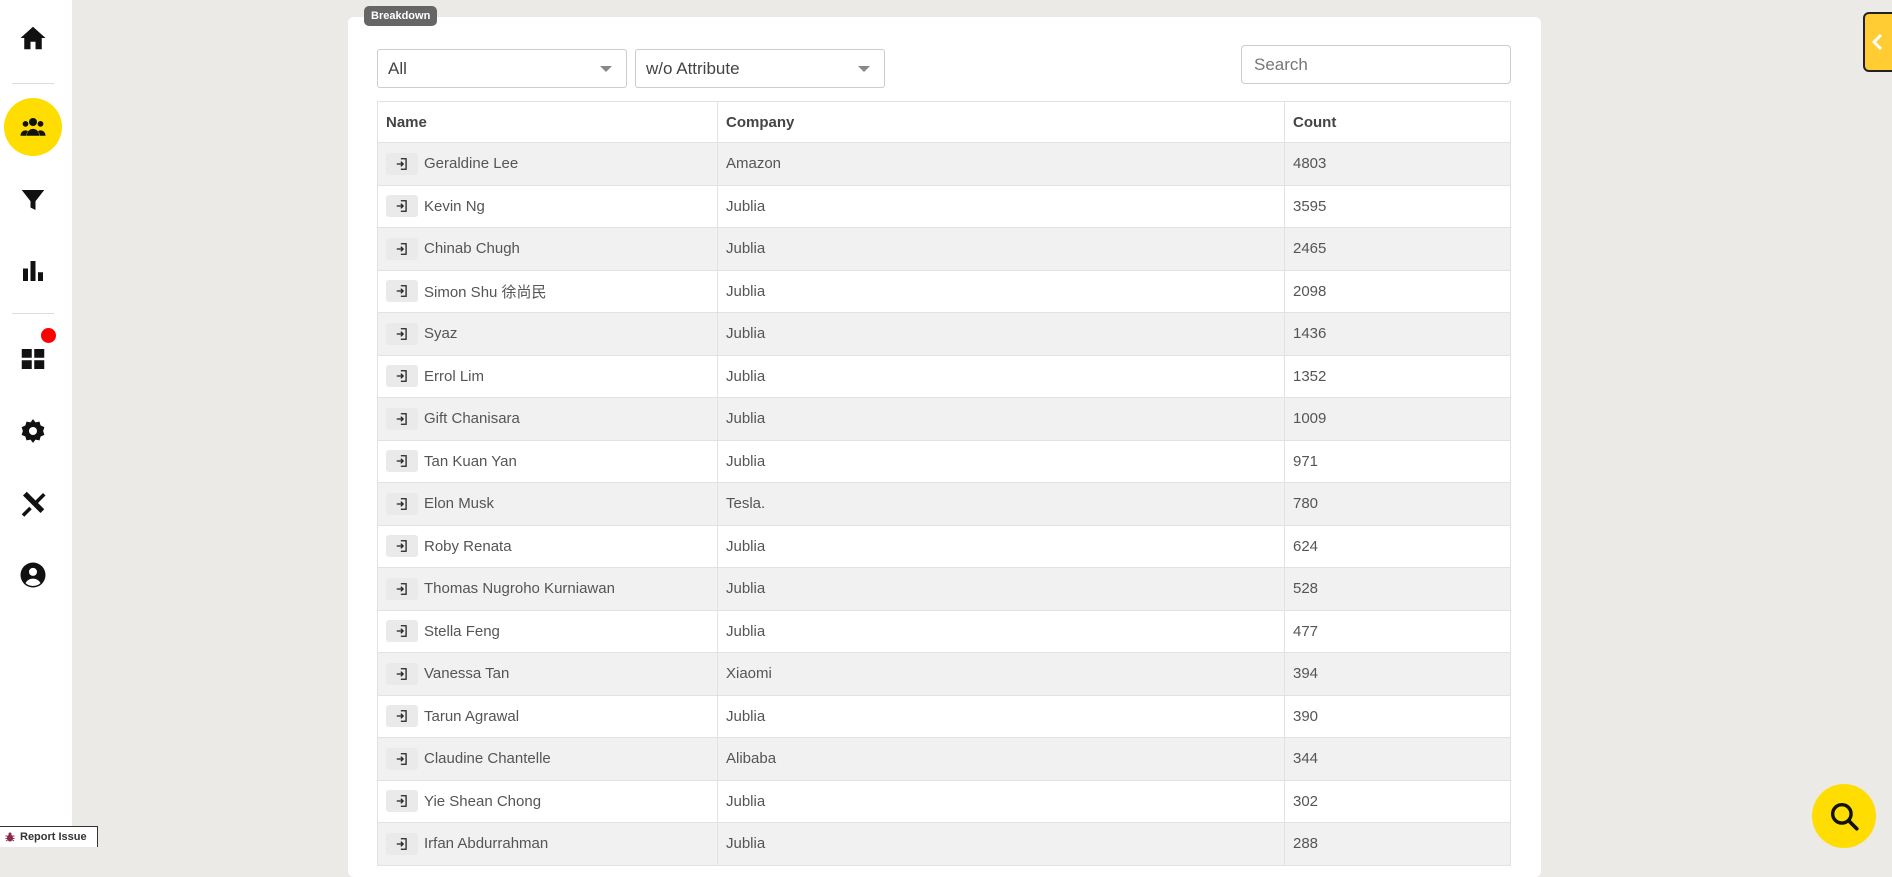 The image size is (1892, 877). I want to click on name-wrap: Tan Kuan Yan, so click(547, 461).